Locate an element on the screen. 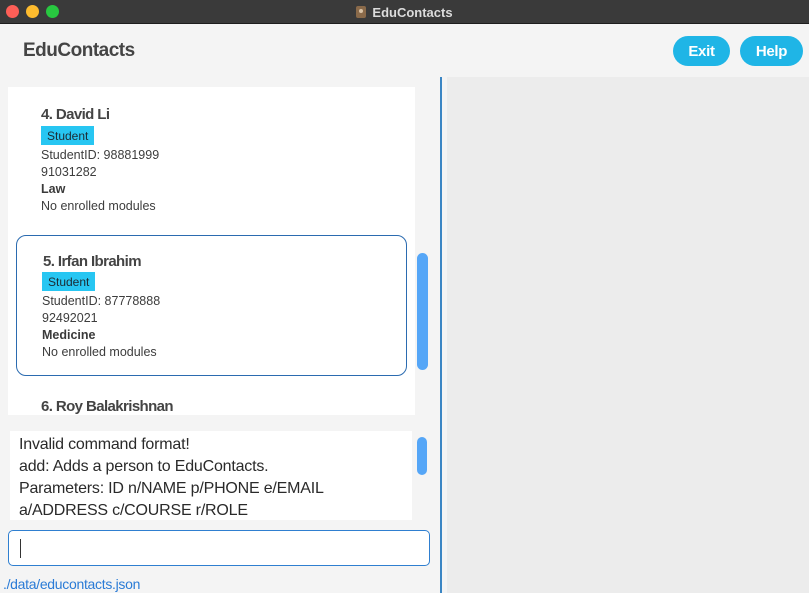  result-line: add: Adds a person to EduContacts. is located at coordinates (144, 466).